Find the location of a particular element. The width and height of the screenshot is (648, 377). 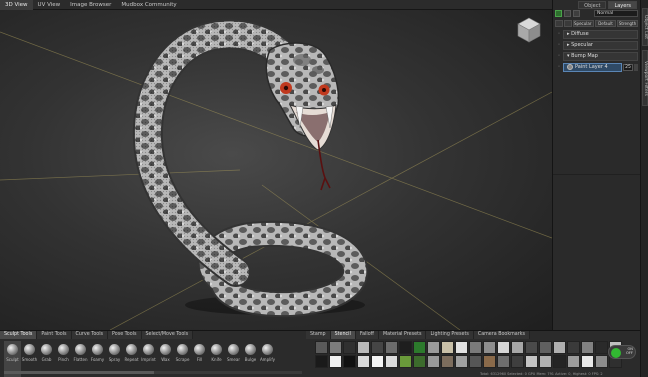

tab-layers: Layers is located at coordinates (622, 5).